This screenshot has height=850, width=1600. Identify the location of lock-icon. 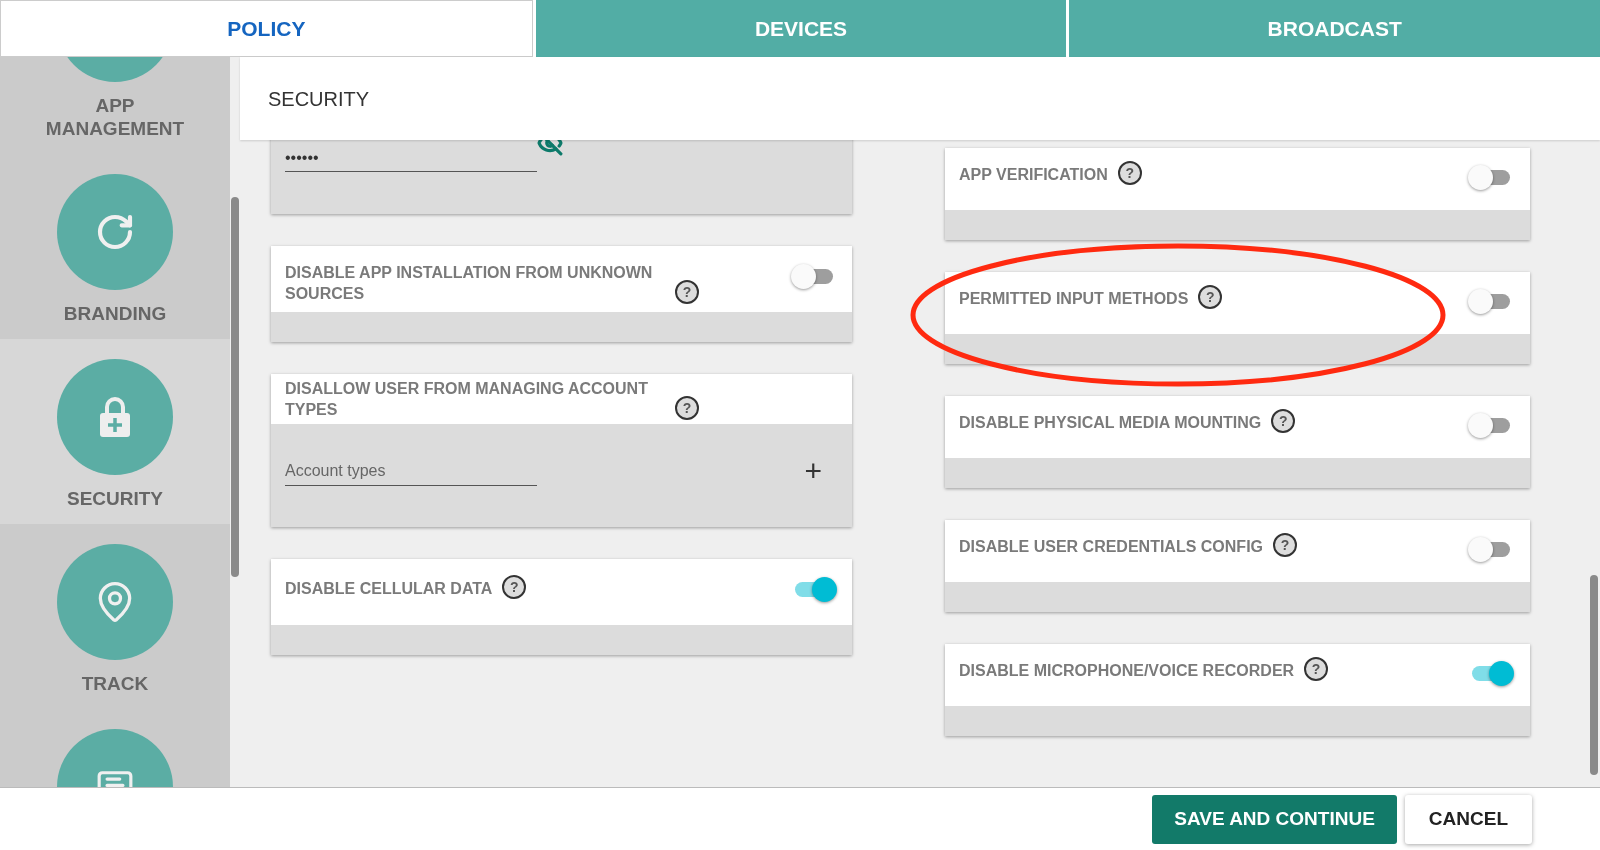
(115, 417).